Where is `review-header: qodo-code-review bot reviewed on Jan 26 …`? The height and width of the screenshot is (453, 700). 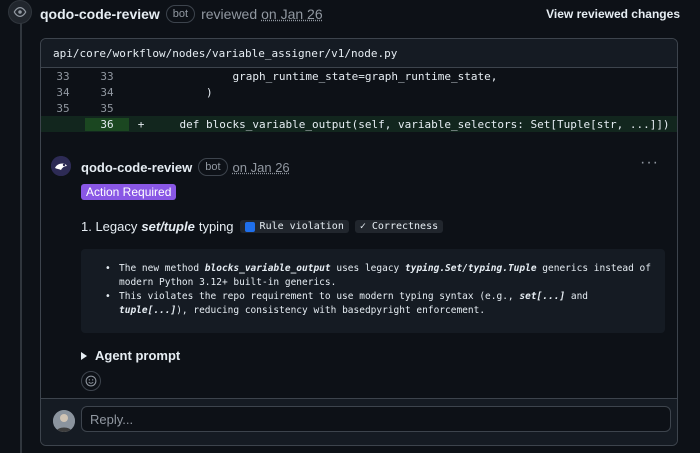 review-header: qodo-code-review bot reviewed on Jan 26 … is located at coordinates (360, 14).